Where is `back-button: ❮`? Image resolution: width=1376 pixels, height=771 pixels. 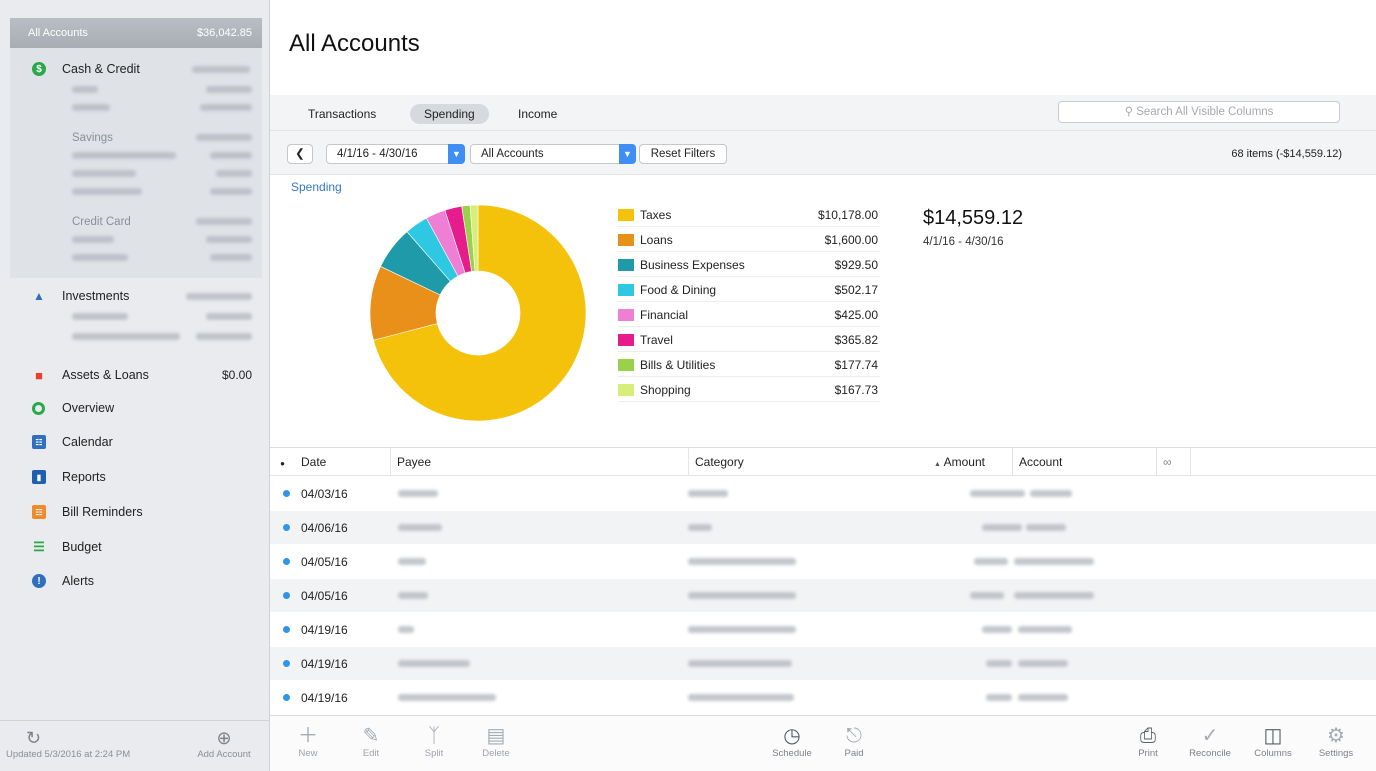 back-button: ❮ is located at coordinates (300, 154).